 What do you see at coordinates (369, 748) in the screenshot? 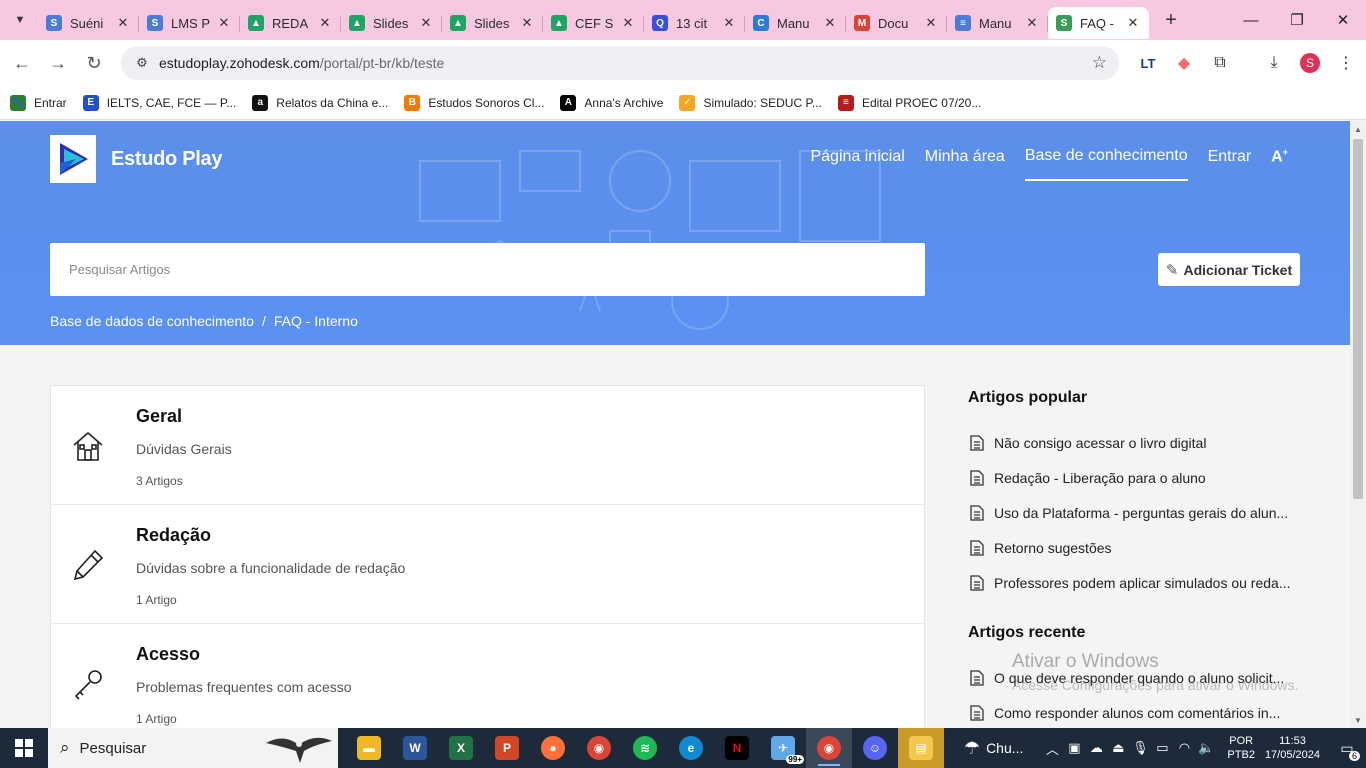
I see `file-explorer-app: ▬` at bounding box center [369, 748].